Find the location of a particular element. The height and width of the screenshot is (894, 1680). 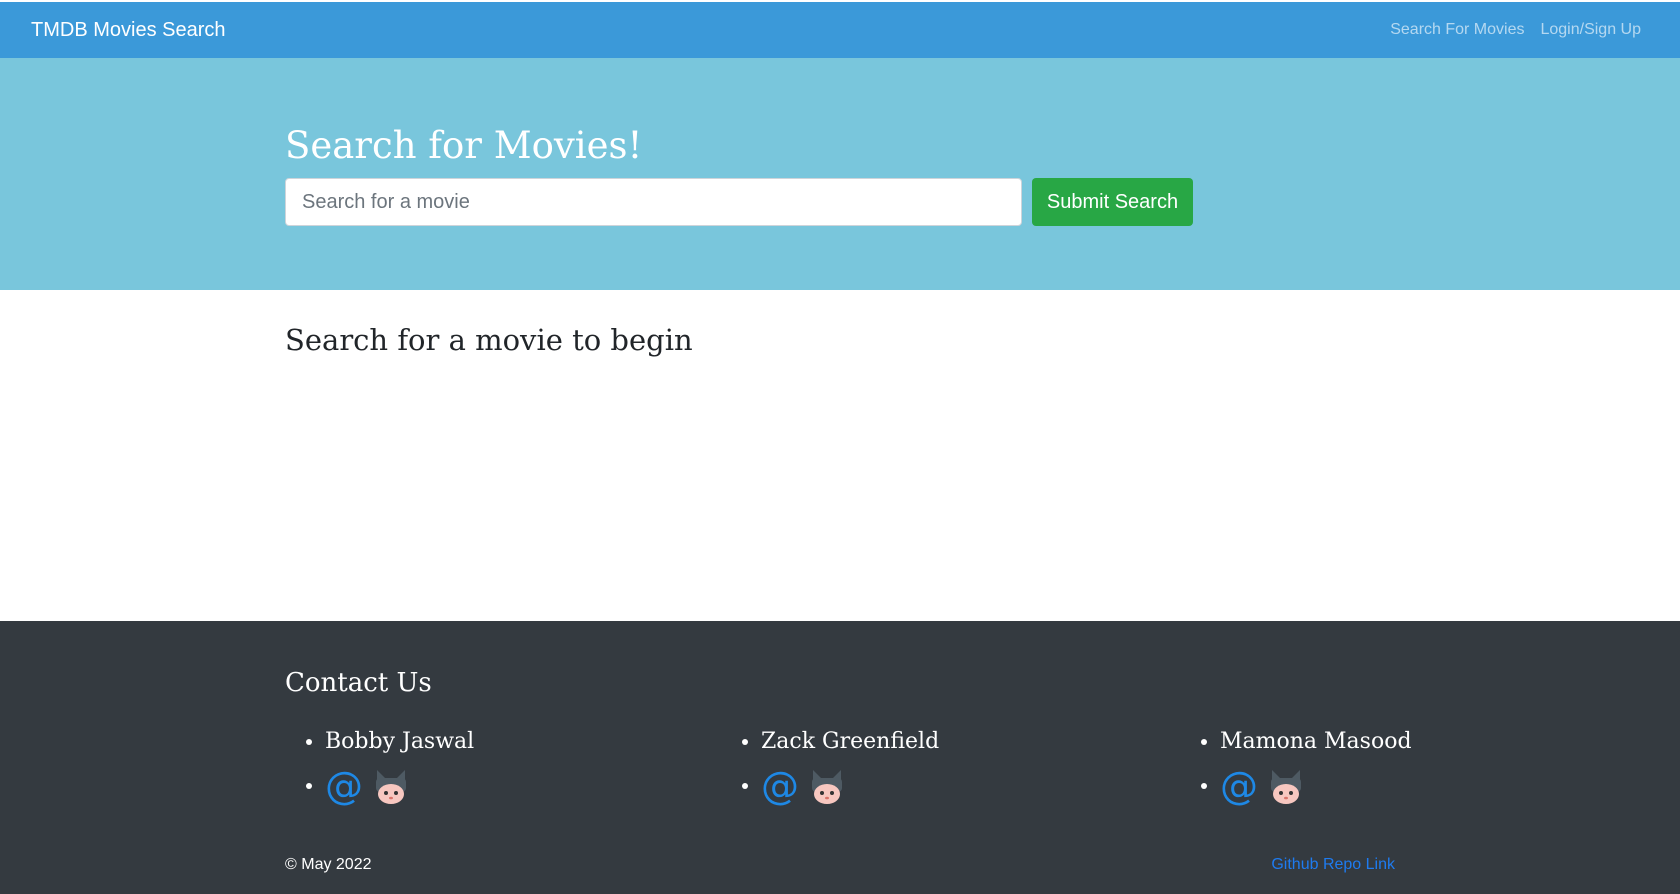

nav-links: Search For Movies Login/Sign Up is located at coordinates (1515, 30).